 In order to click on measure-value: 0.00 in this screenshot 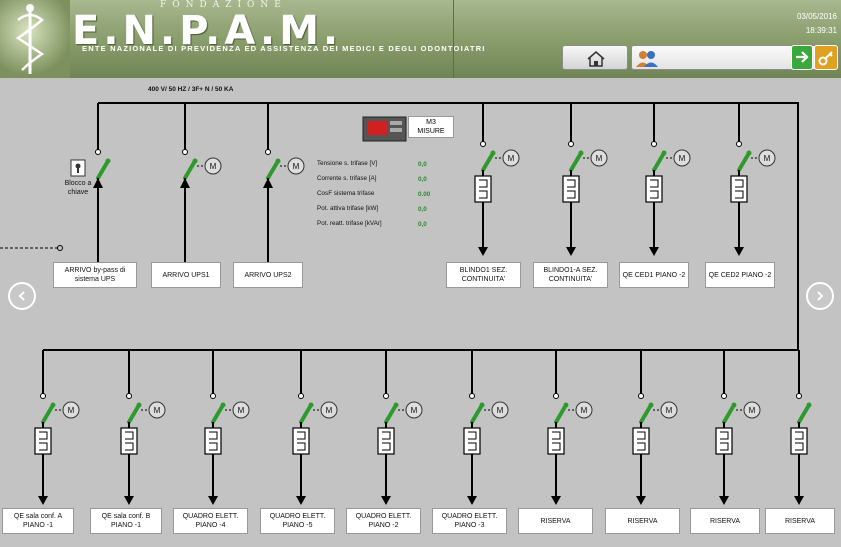, I will do `click(424, 194)`.